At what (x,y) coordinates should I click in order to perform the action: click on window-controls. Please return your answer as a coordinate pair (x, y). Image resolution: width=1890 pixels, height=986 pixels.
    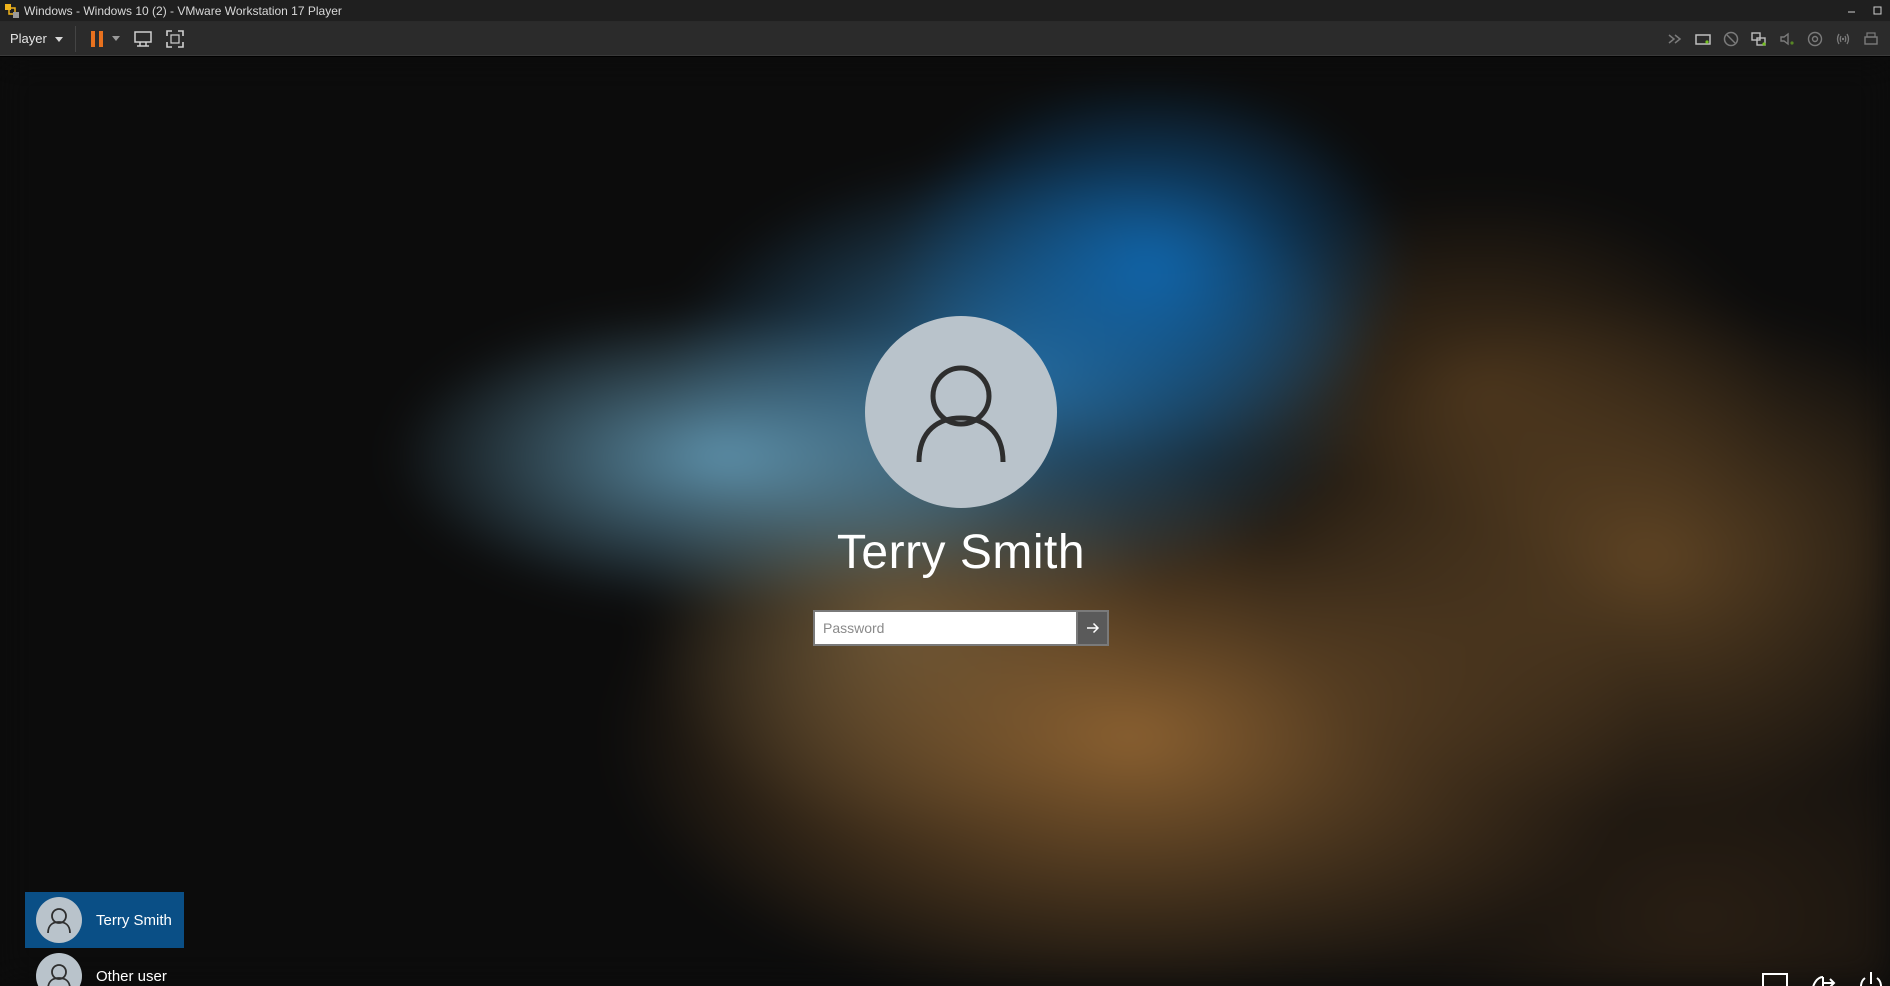
    Looking at the image, I should click on (1865, 11).